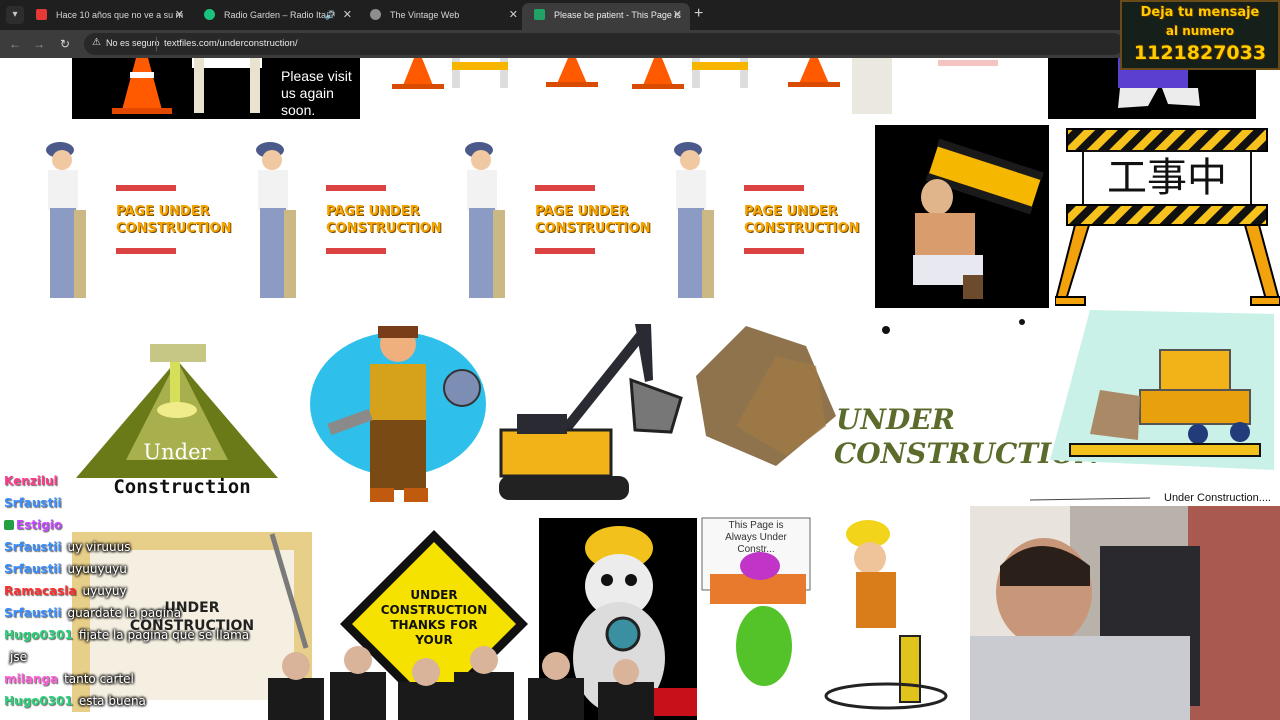 This screenshot has height=720, width=1280. What do you see at coordinates (434, 625) in the screenshot?
I see `diamond-line-3: THANKS FOR` at bounding box center [434, 625].